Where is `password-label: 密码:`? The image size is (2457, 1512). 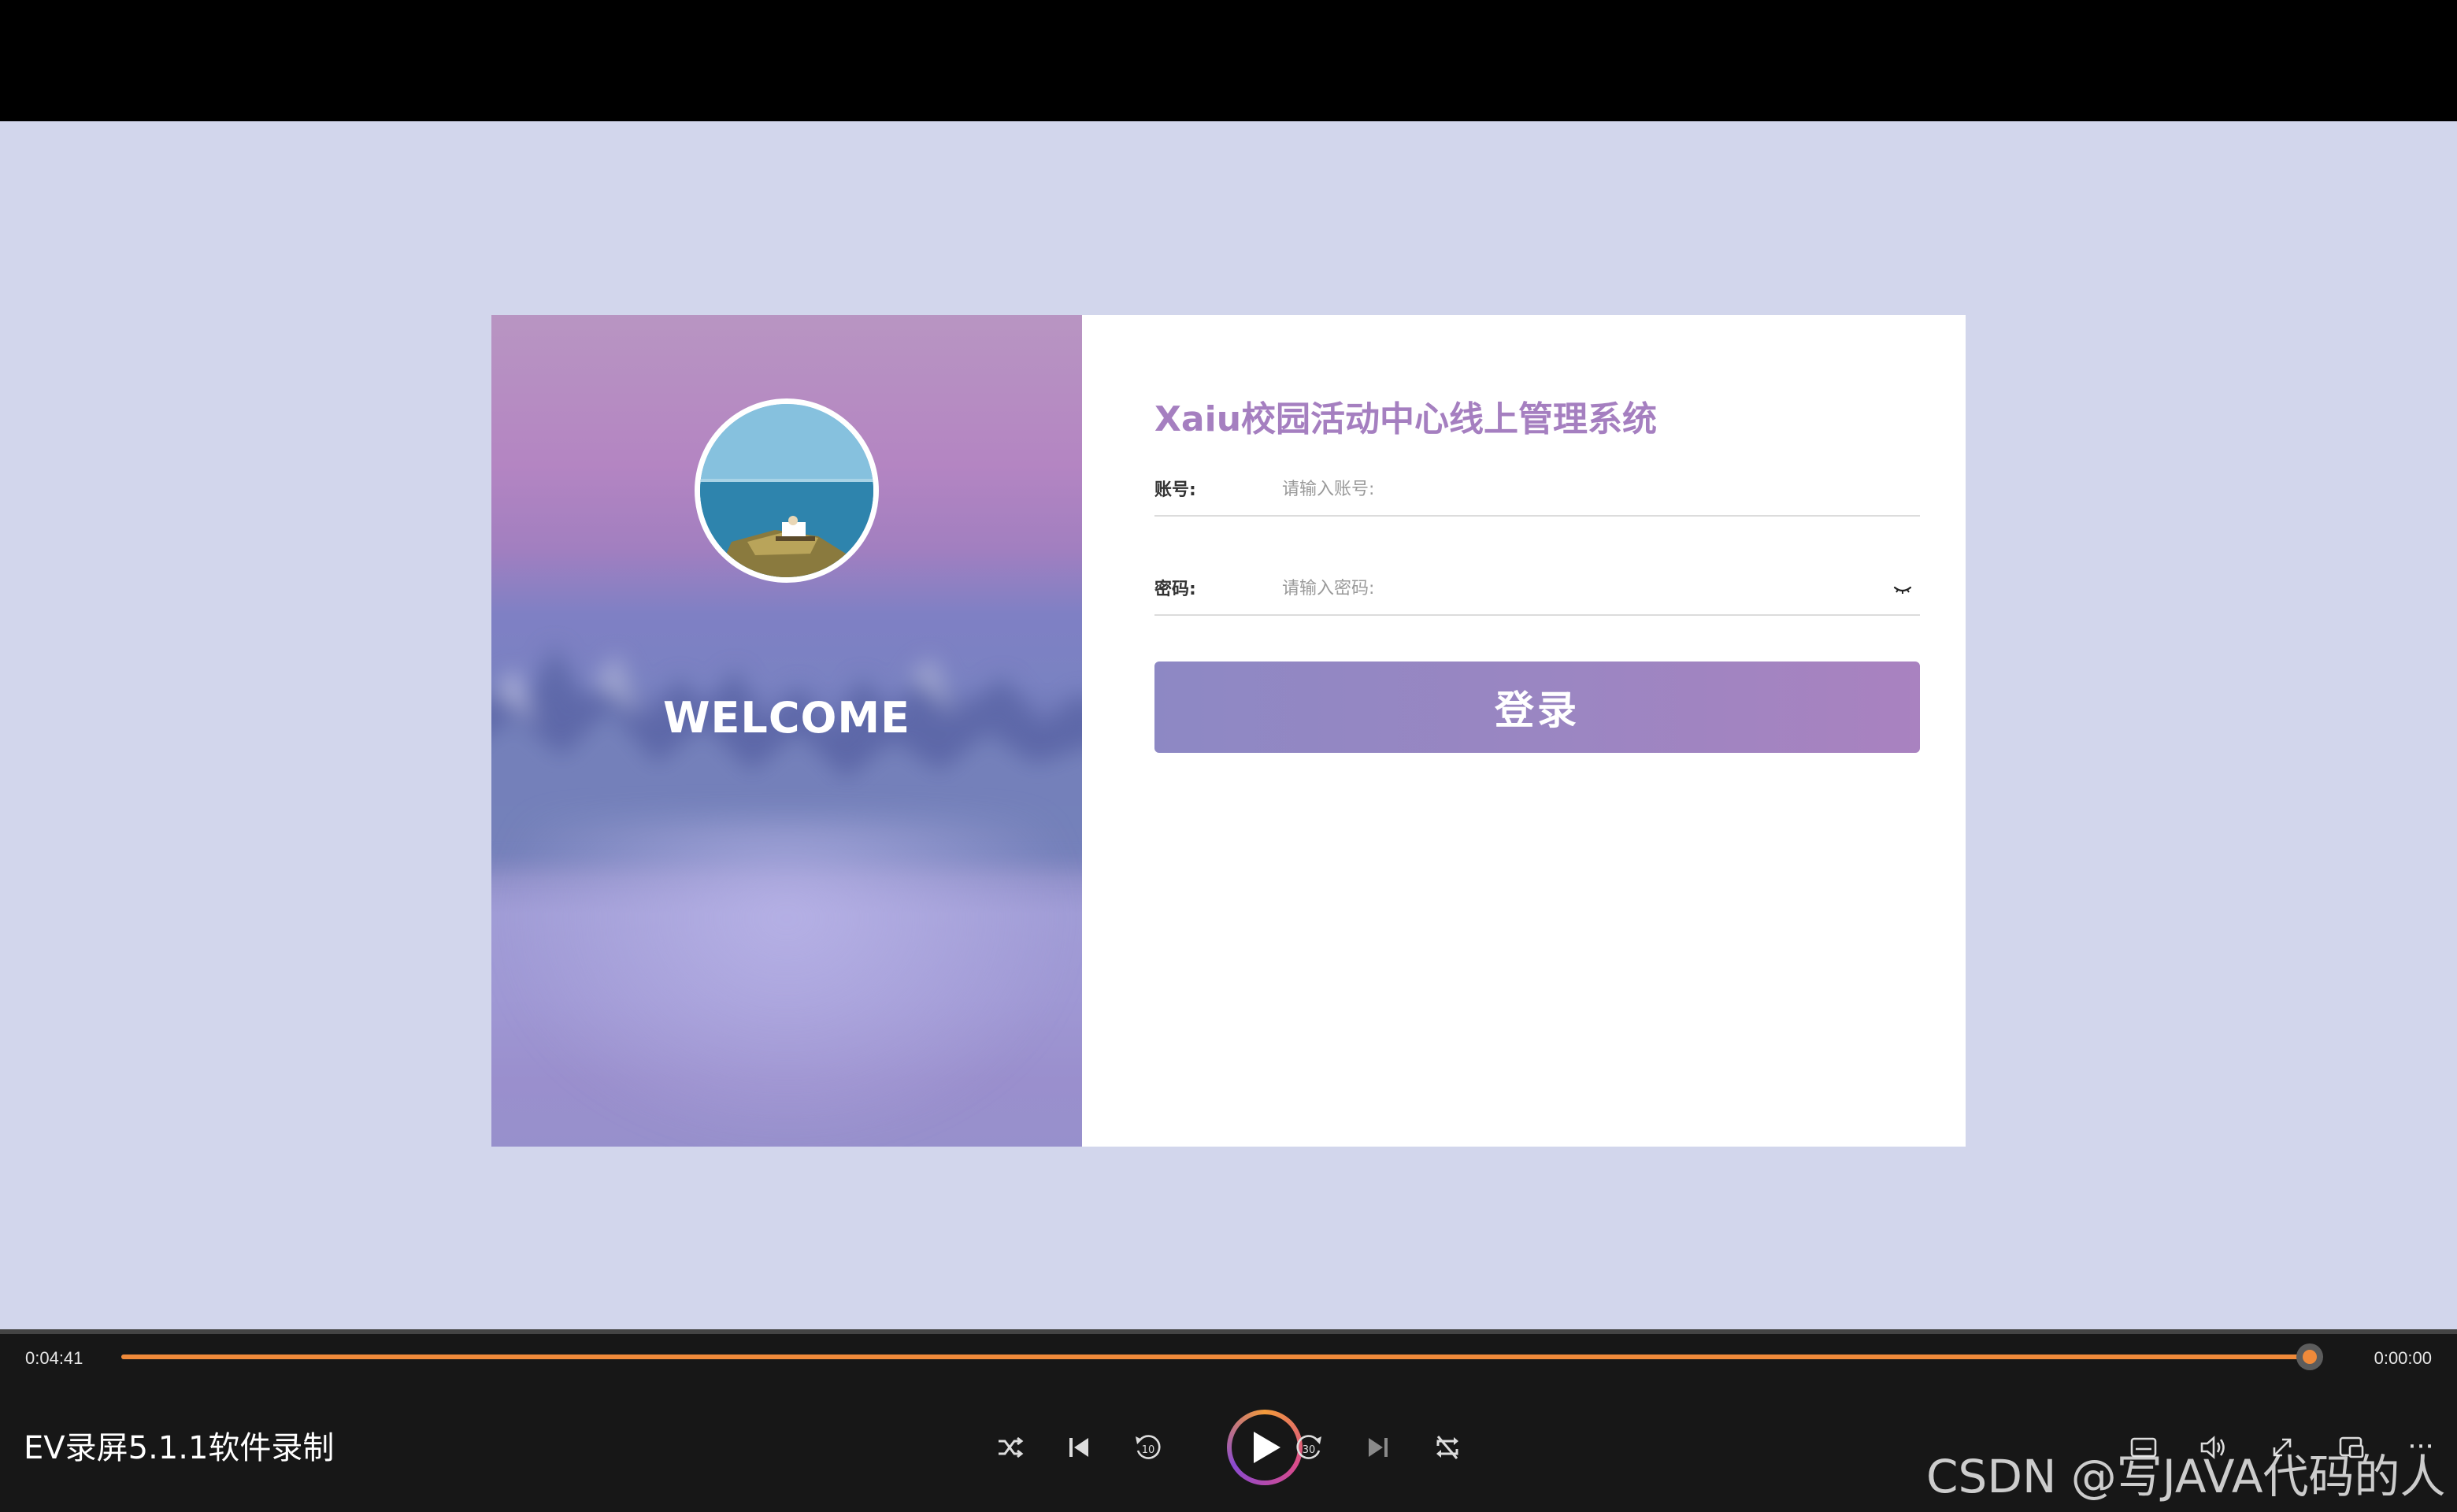
password-label: 密码: is located at coordinates (1175, 589).